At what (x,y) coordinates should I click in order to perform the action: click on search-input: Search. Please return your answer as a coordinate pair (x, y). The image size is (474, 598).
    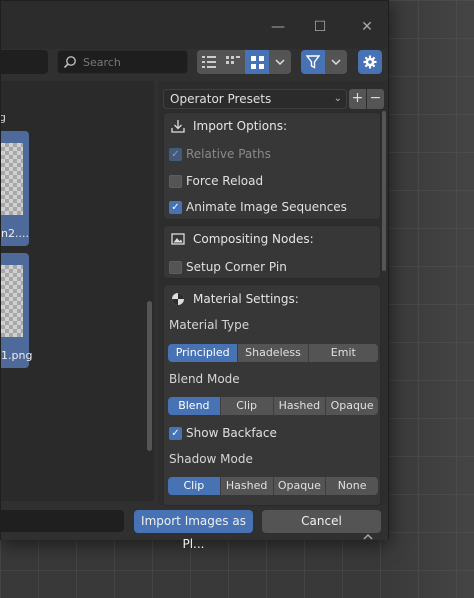
    Looking at the image, I should click on (122, 62).